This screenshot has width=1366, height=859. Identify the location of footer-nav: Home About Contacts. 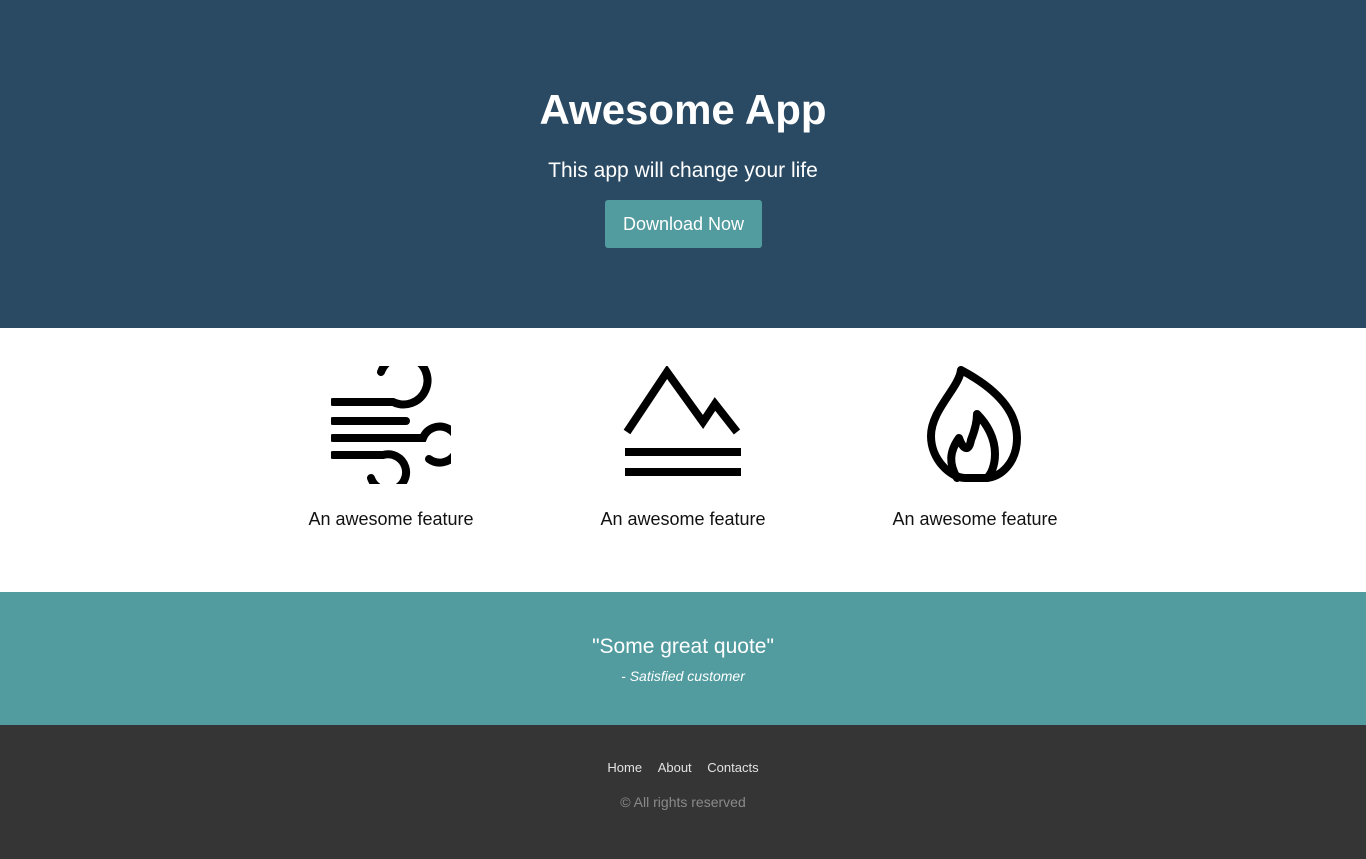
(683, 768).